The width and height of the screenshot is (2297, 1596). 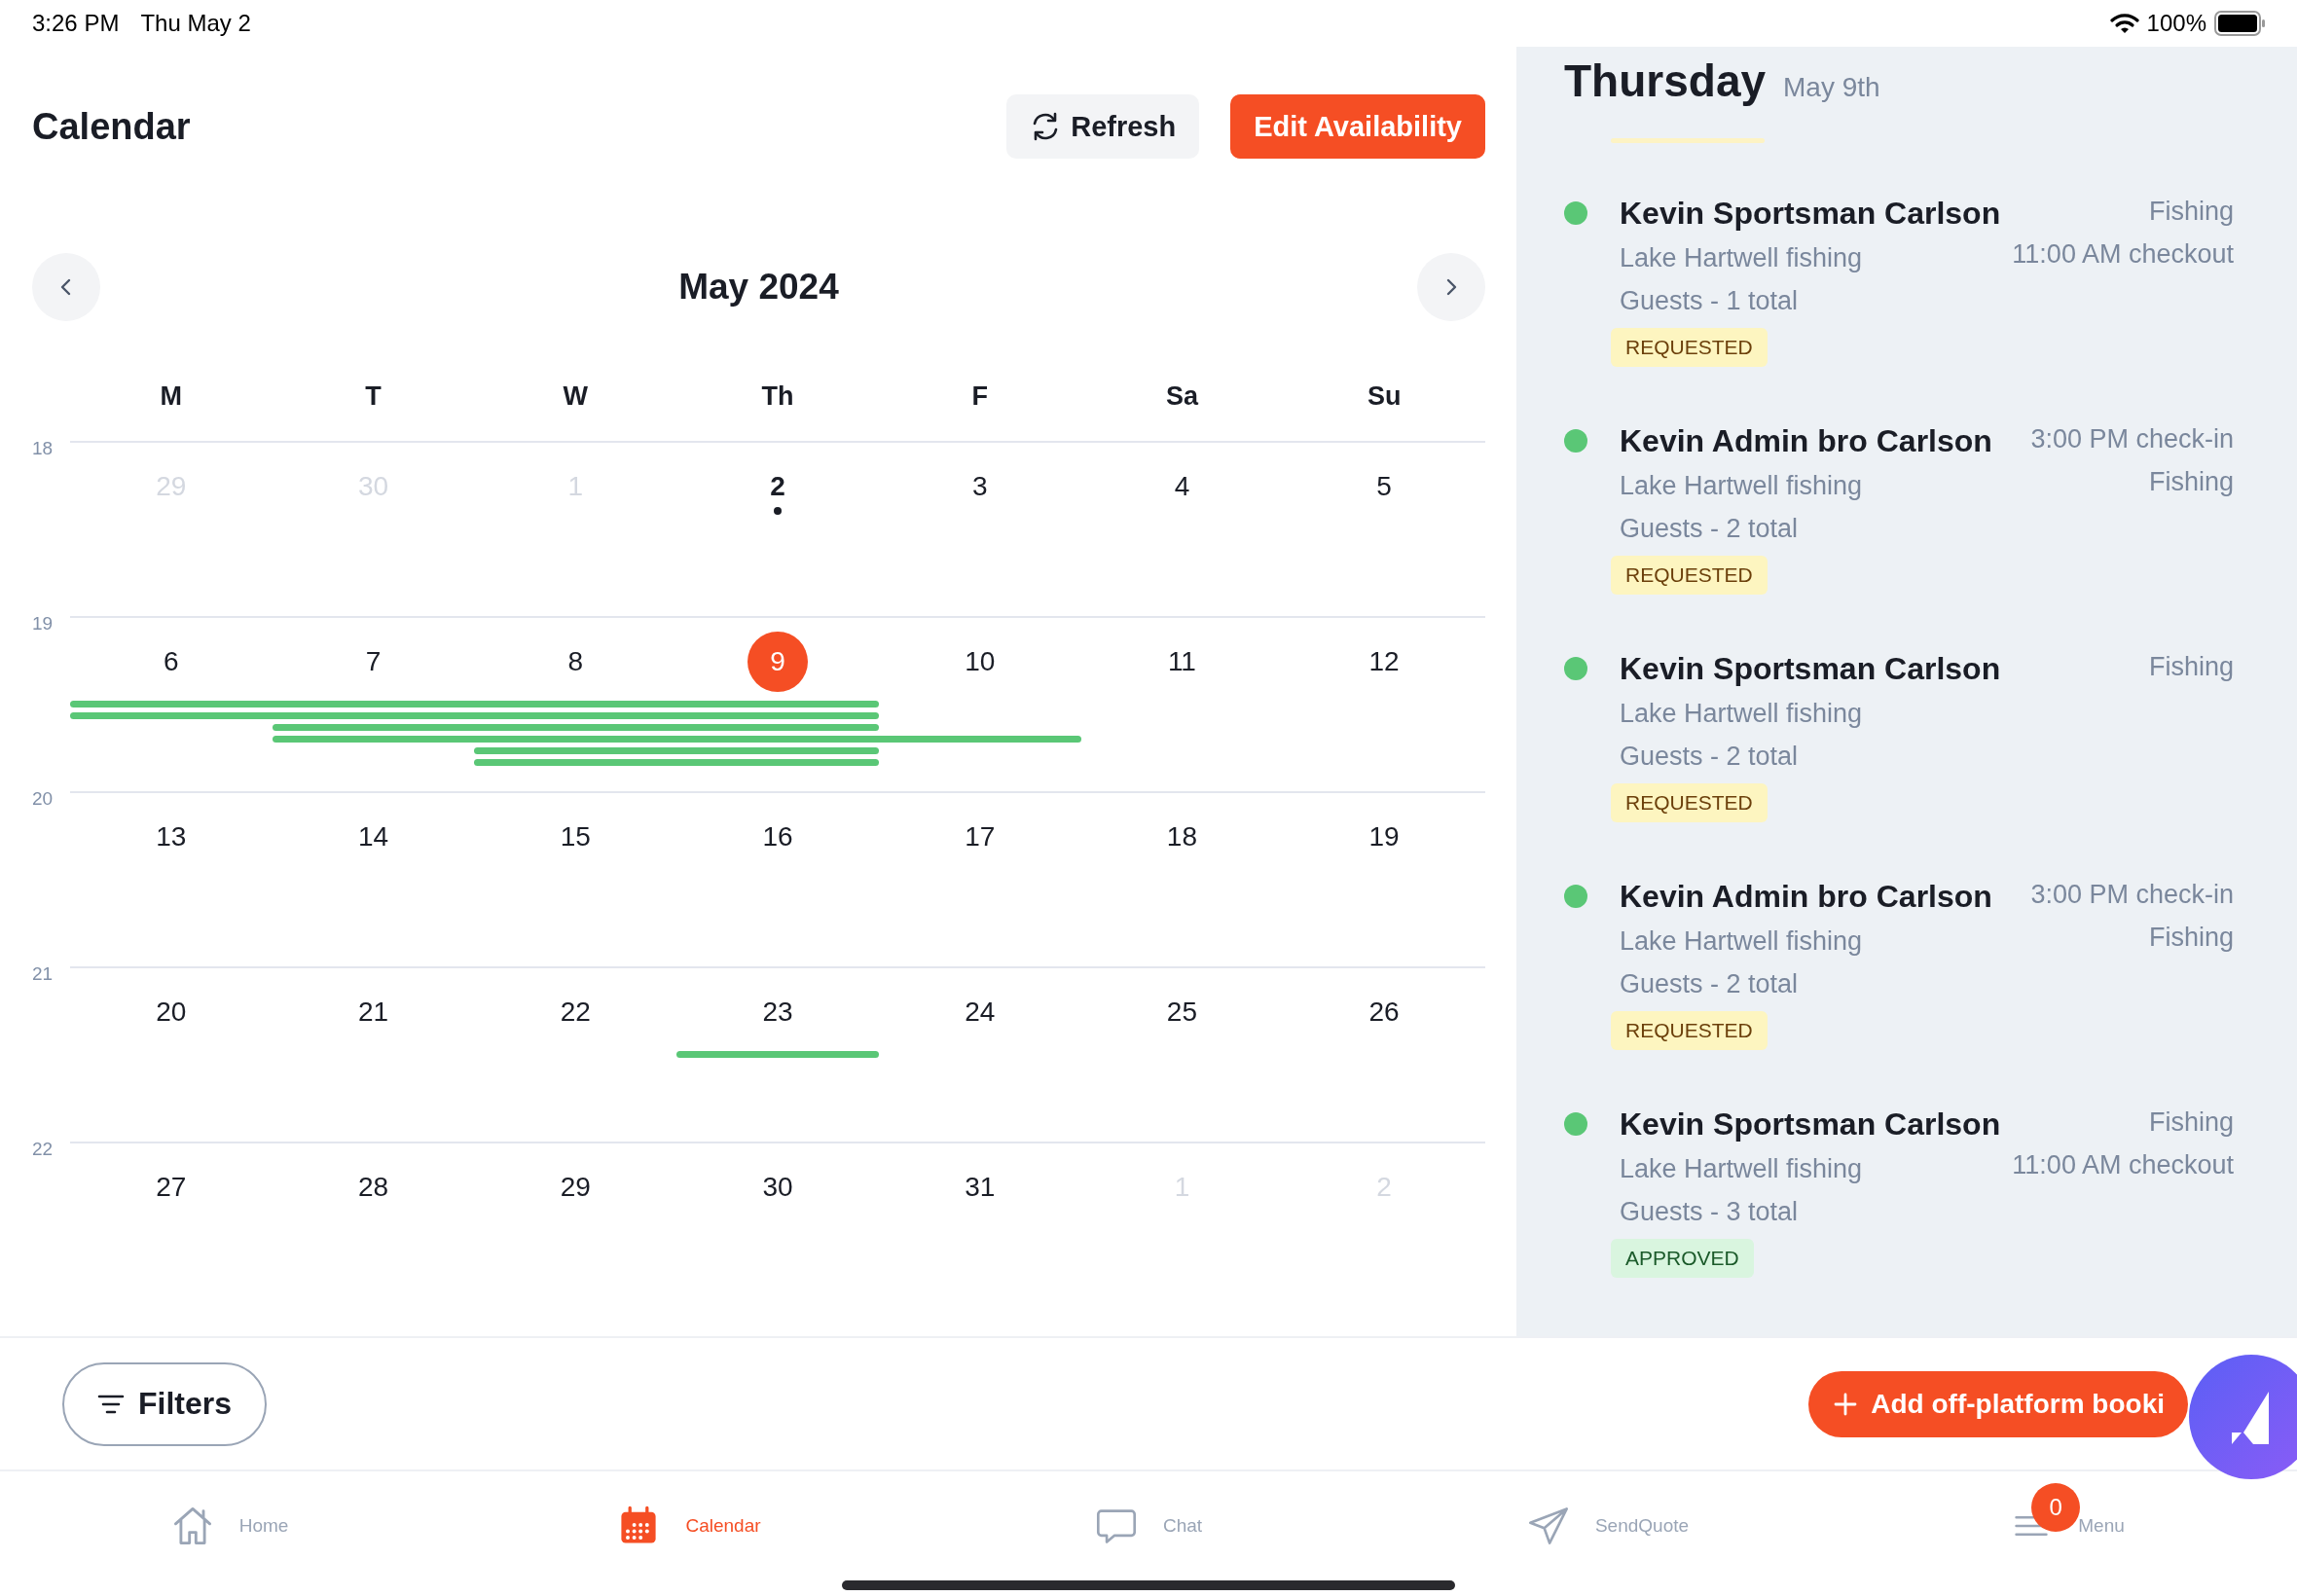 What do you see at coordinates (373, 397) in the screenshot?
I see `weekday-label: T` at bounding box center [373, 397].